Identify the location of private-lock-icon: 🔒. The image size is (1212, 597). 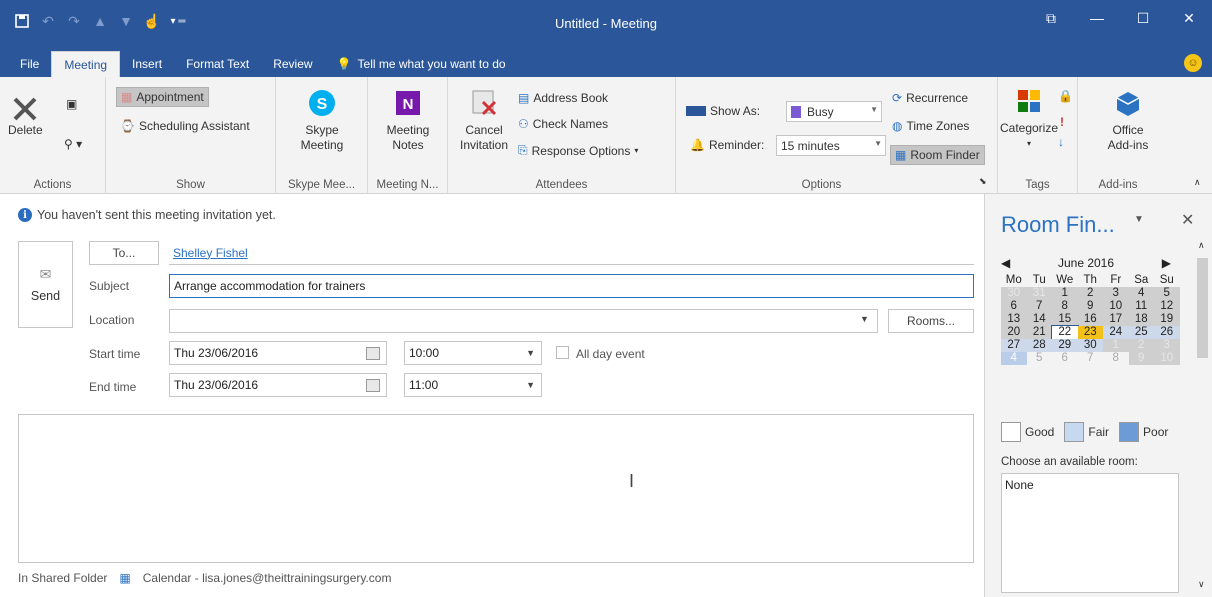
(1065, 96).